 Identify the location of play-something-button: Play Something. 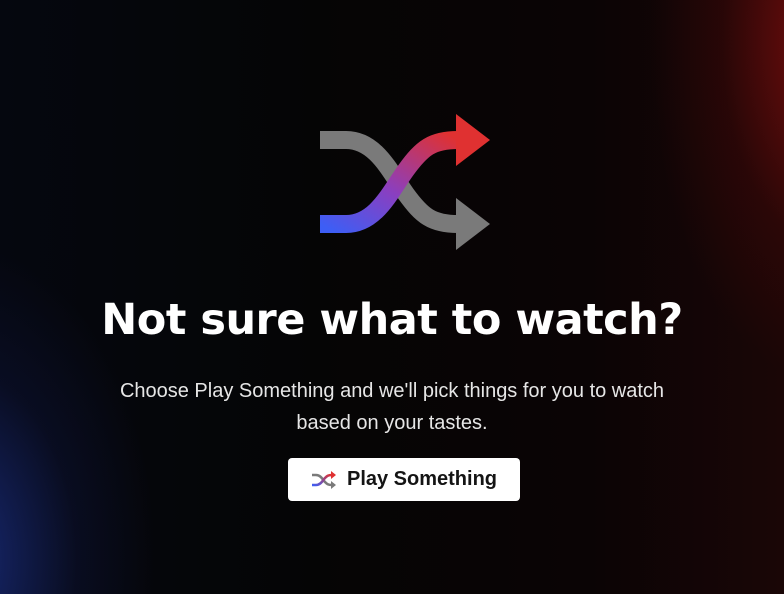
(404, 479).